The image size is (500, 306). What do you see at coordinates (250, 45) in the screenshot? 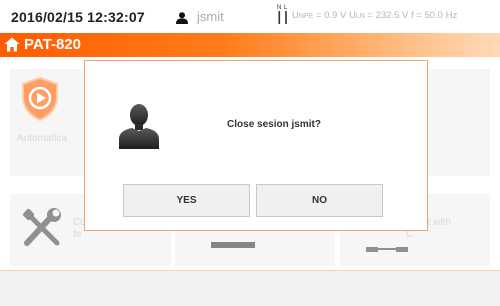
I see `title-bar: PAT-820` at bounding box center [250, 45].